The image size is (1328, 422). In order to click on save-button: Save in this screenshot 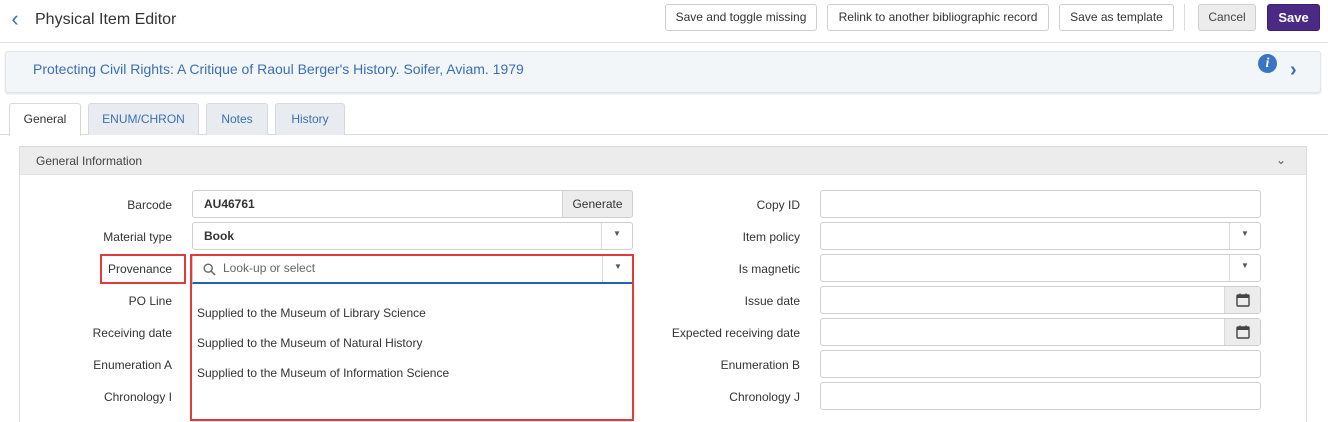, I will do `click(1293, 17)`.